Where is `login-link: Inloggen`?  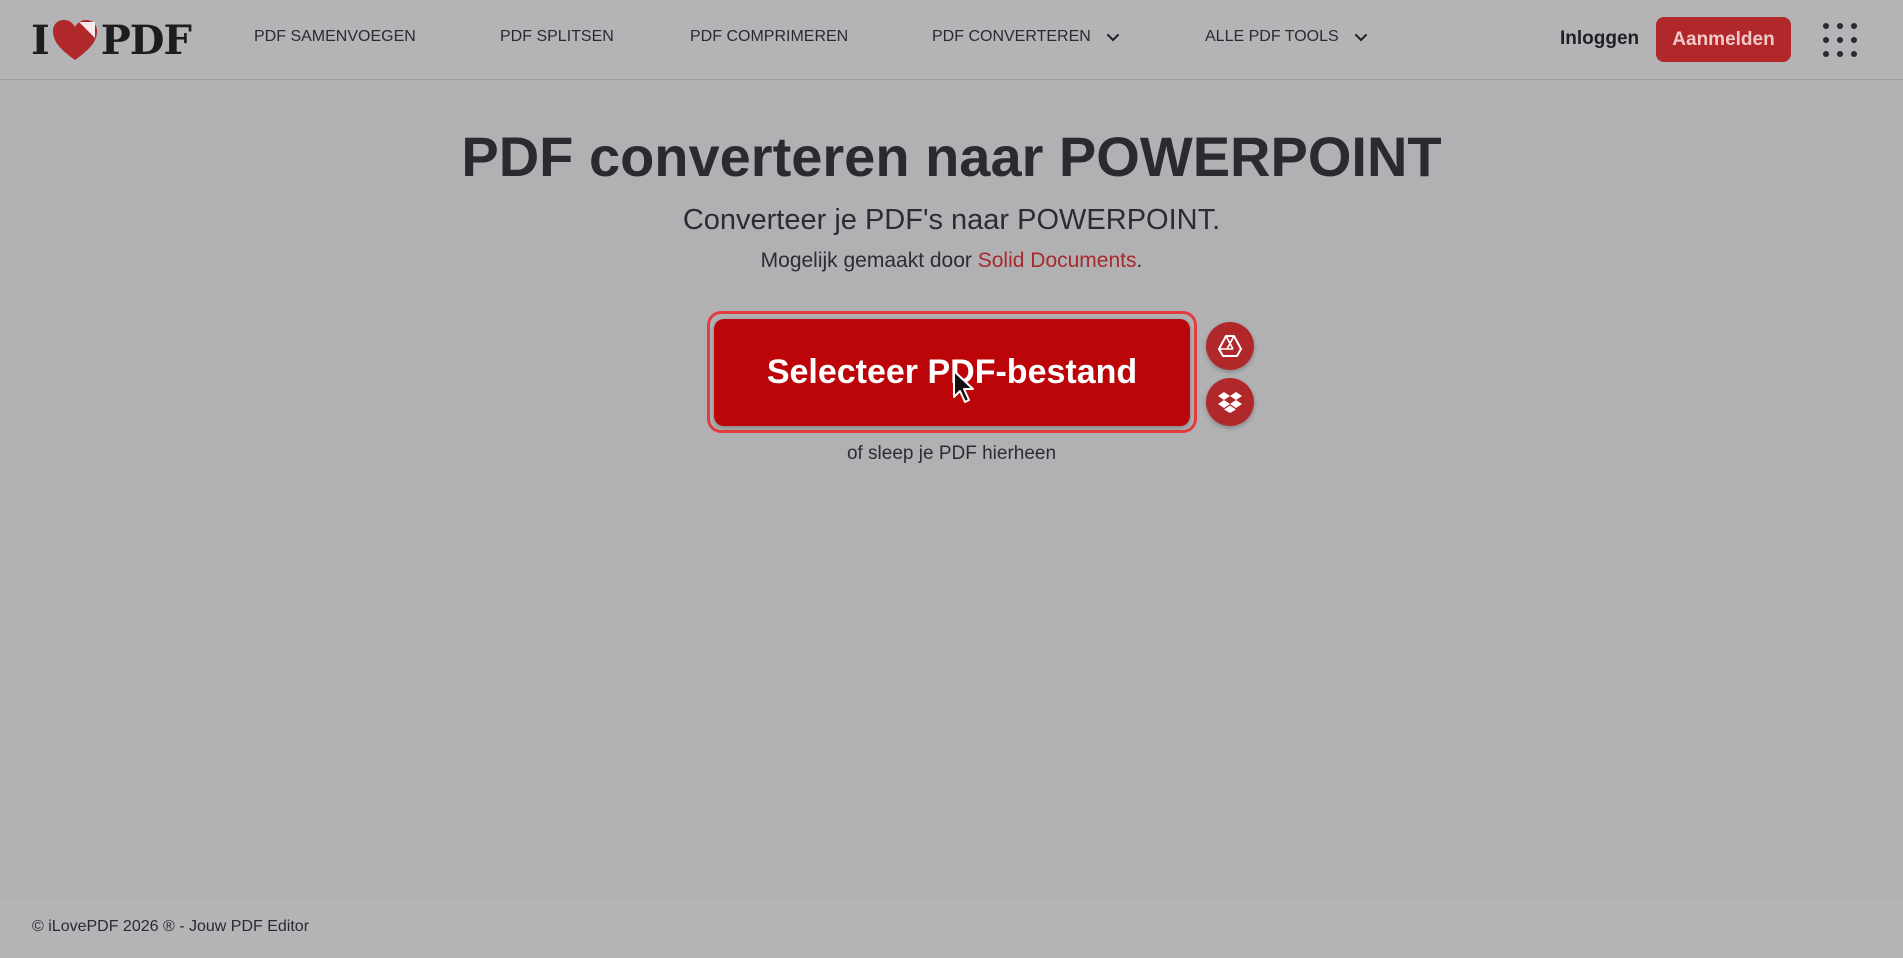 login-link: Inloggen is located at coordinates (1599, 39).